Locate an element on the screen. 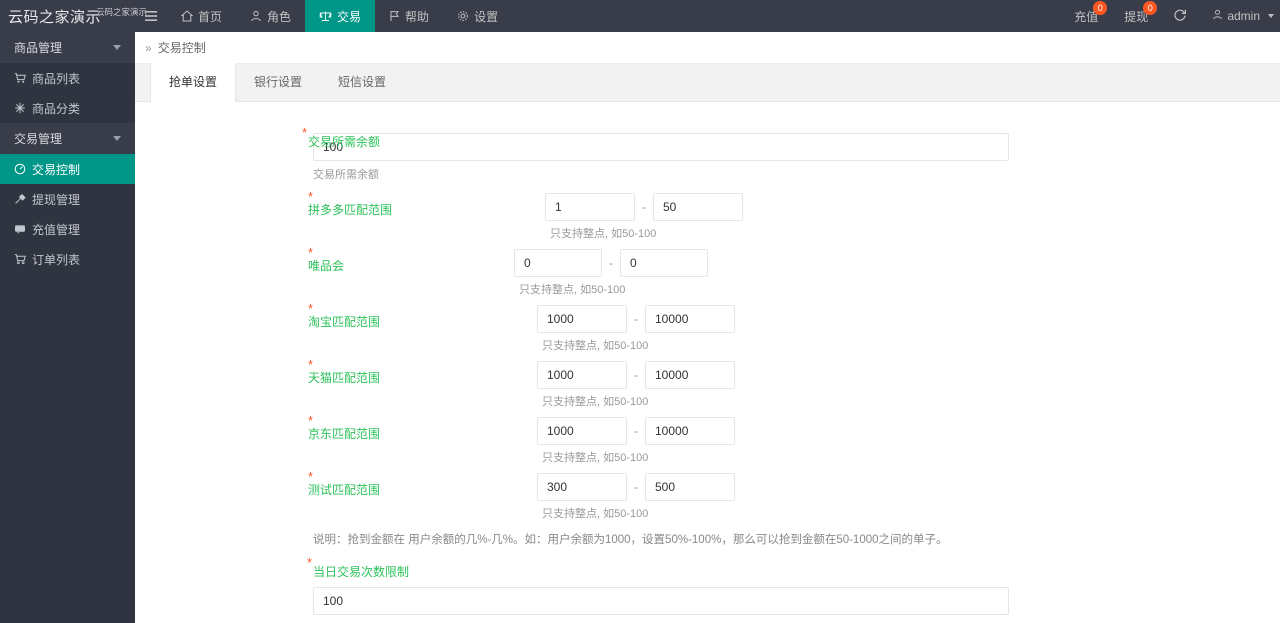  nav-item-help-label: 帮助 is located at coordinates (417, 16).